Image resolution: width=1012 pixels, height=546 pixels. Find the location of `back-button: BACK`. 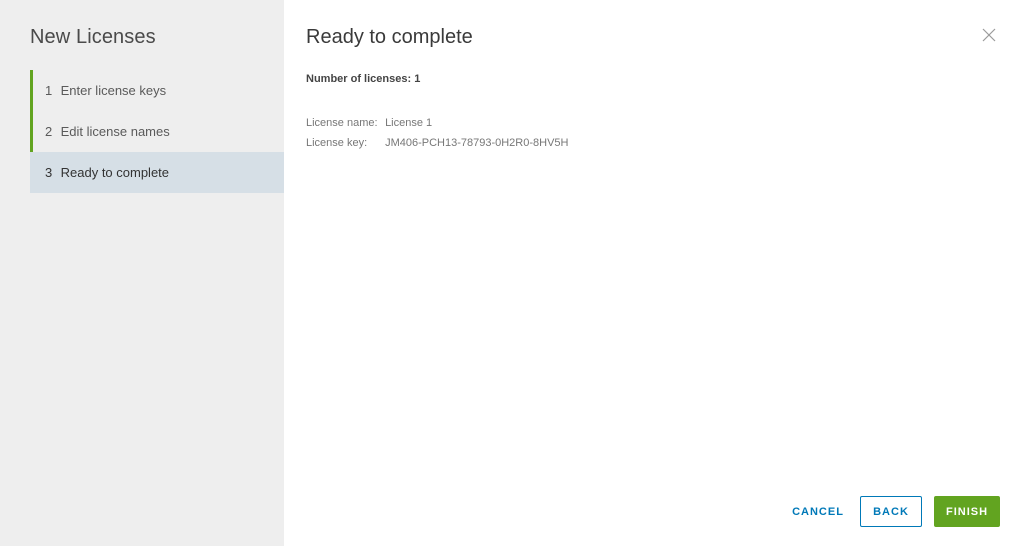

back-button: BACK is located at coordinates (891, 511).